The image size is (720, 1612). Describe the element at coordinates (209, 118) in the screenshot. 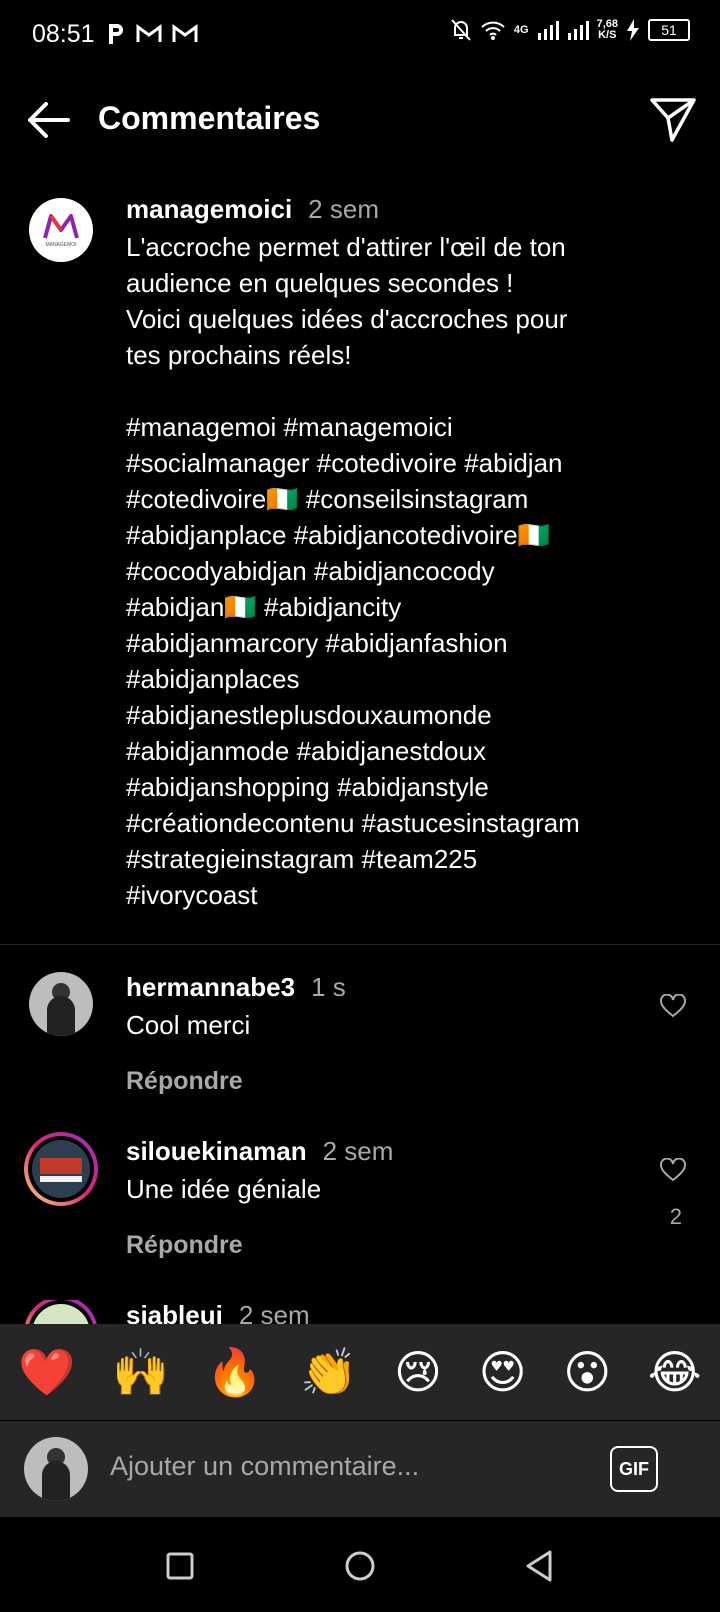

I see `page-title: Commentaires` at that location.